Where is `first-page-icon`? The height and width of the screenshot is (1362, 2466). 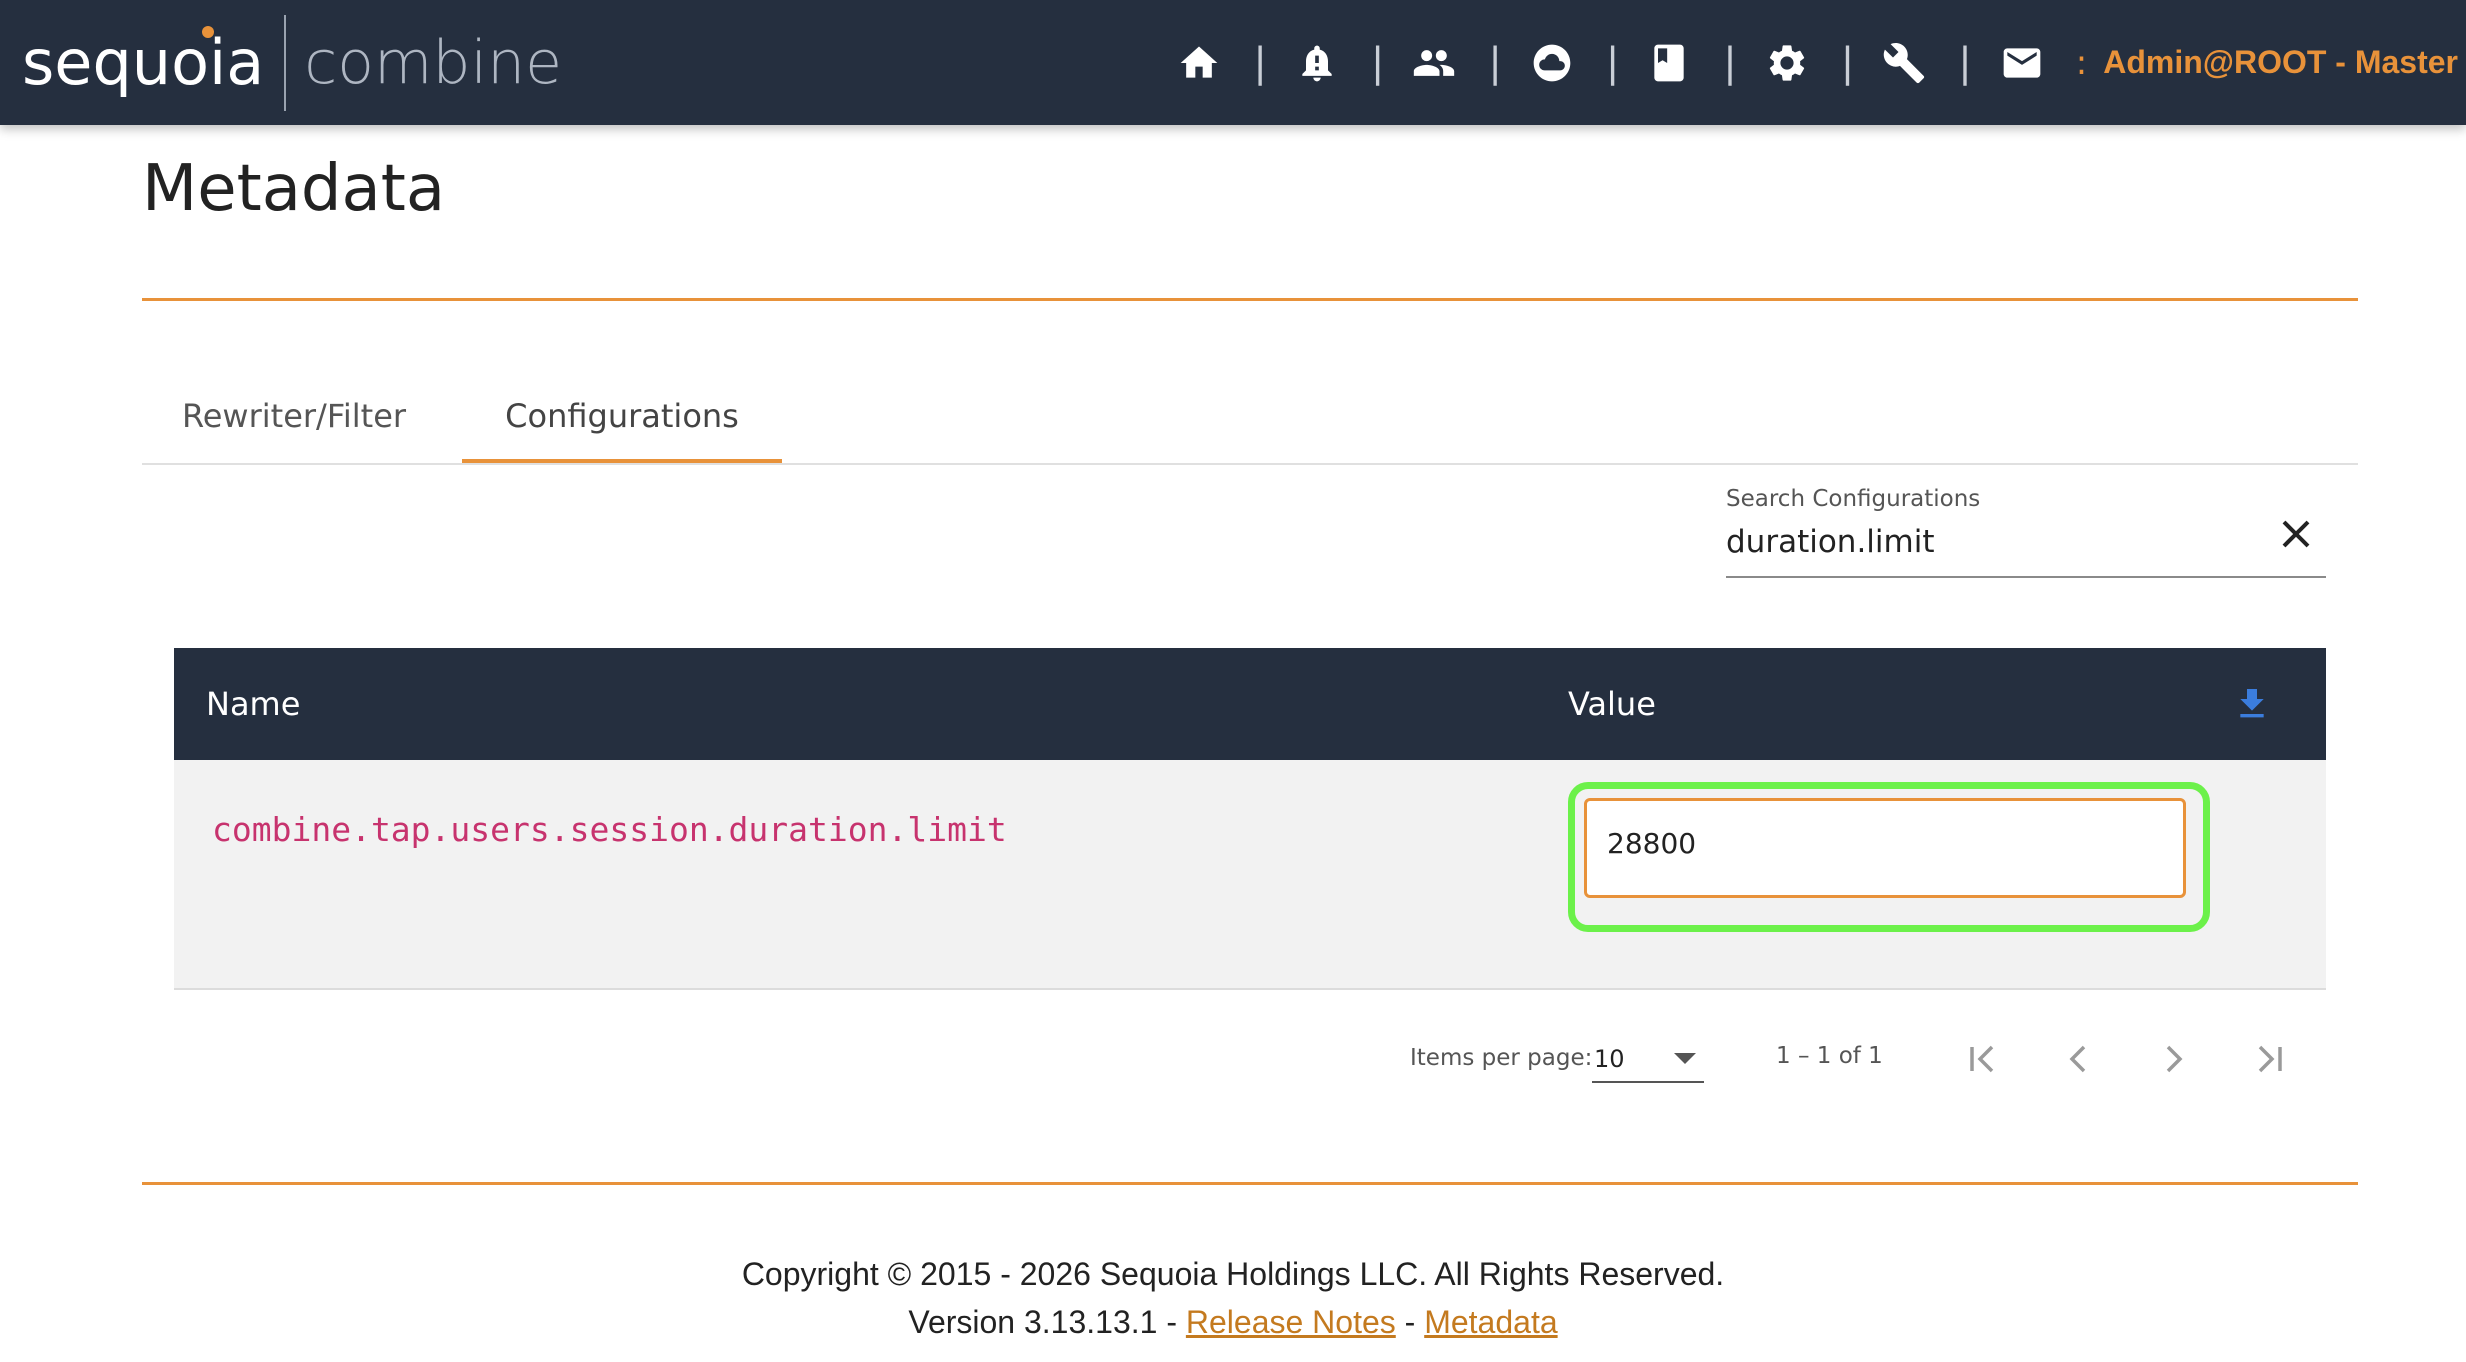
first-page-icon is located at coordinates (1982, 1059).